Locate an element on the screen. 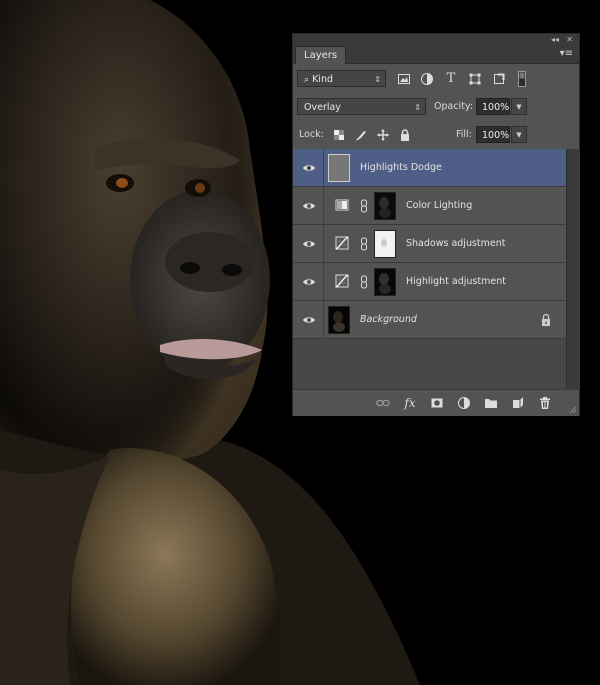 The width and height of the screenshot is (600, 685). layer-row: Background is located at coordinates (429, 320).